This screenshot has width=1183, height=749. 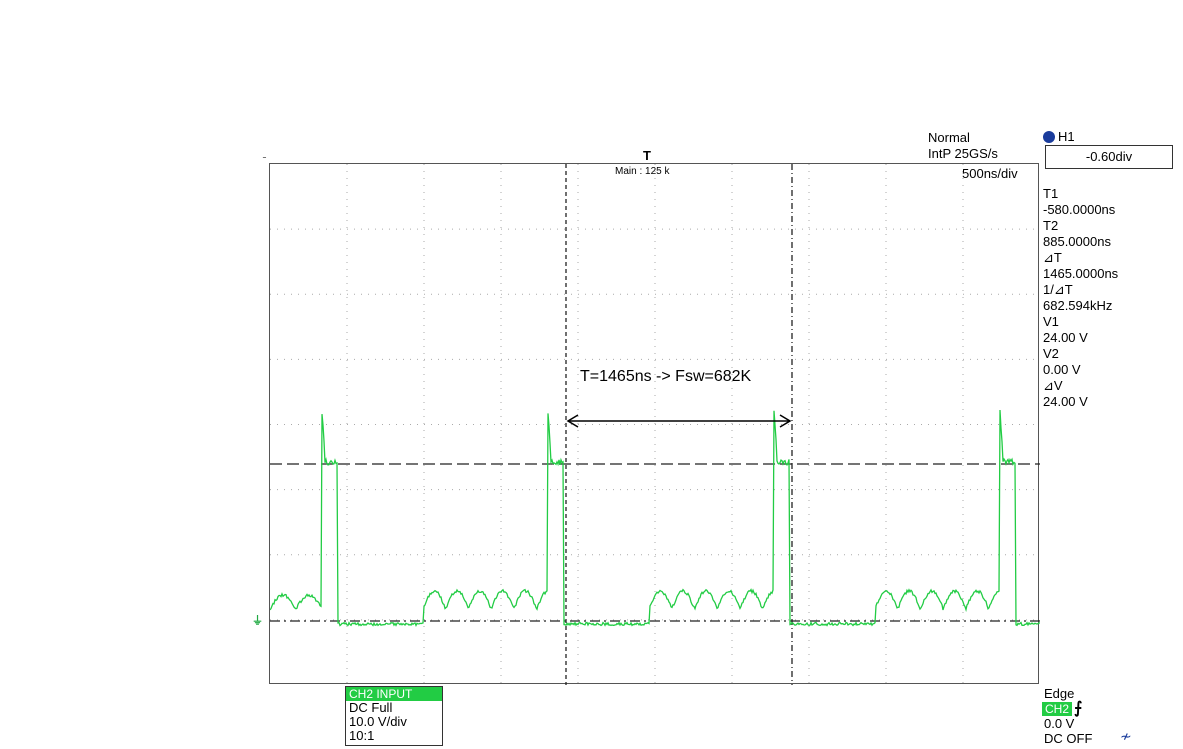 I want to click on rising-edge-icon: ⨍, so click(x=1078, y=708).